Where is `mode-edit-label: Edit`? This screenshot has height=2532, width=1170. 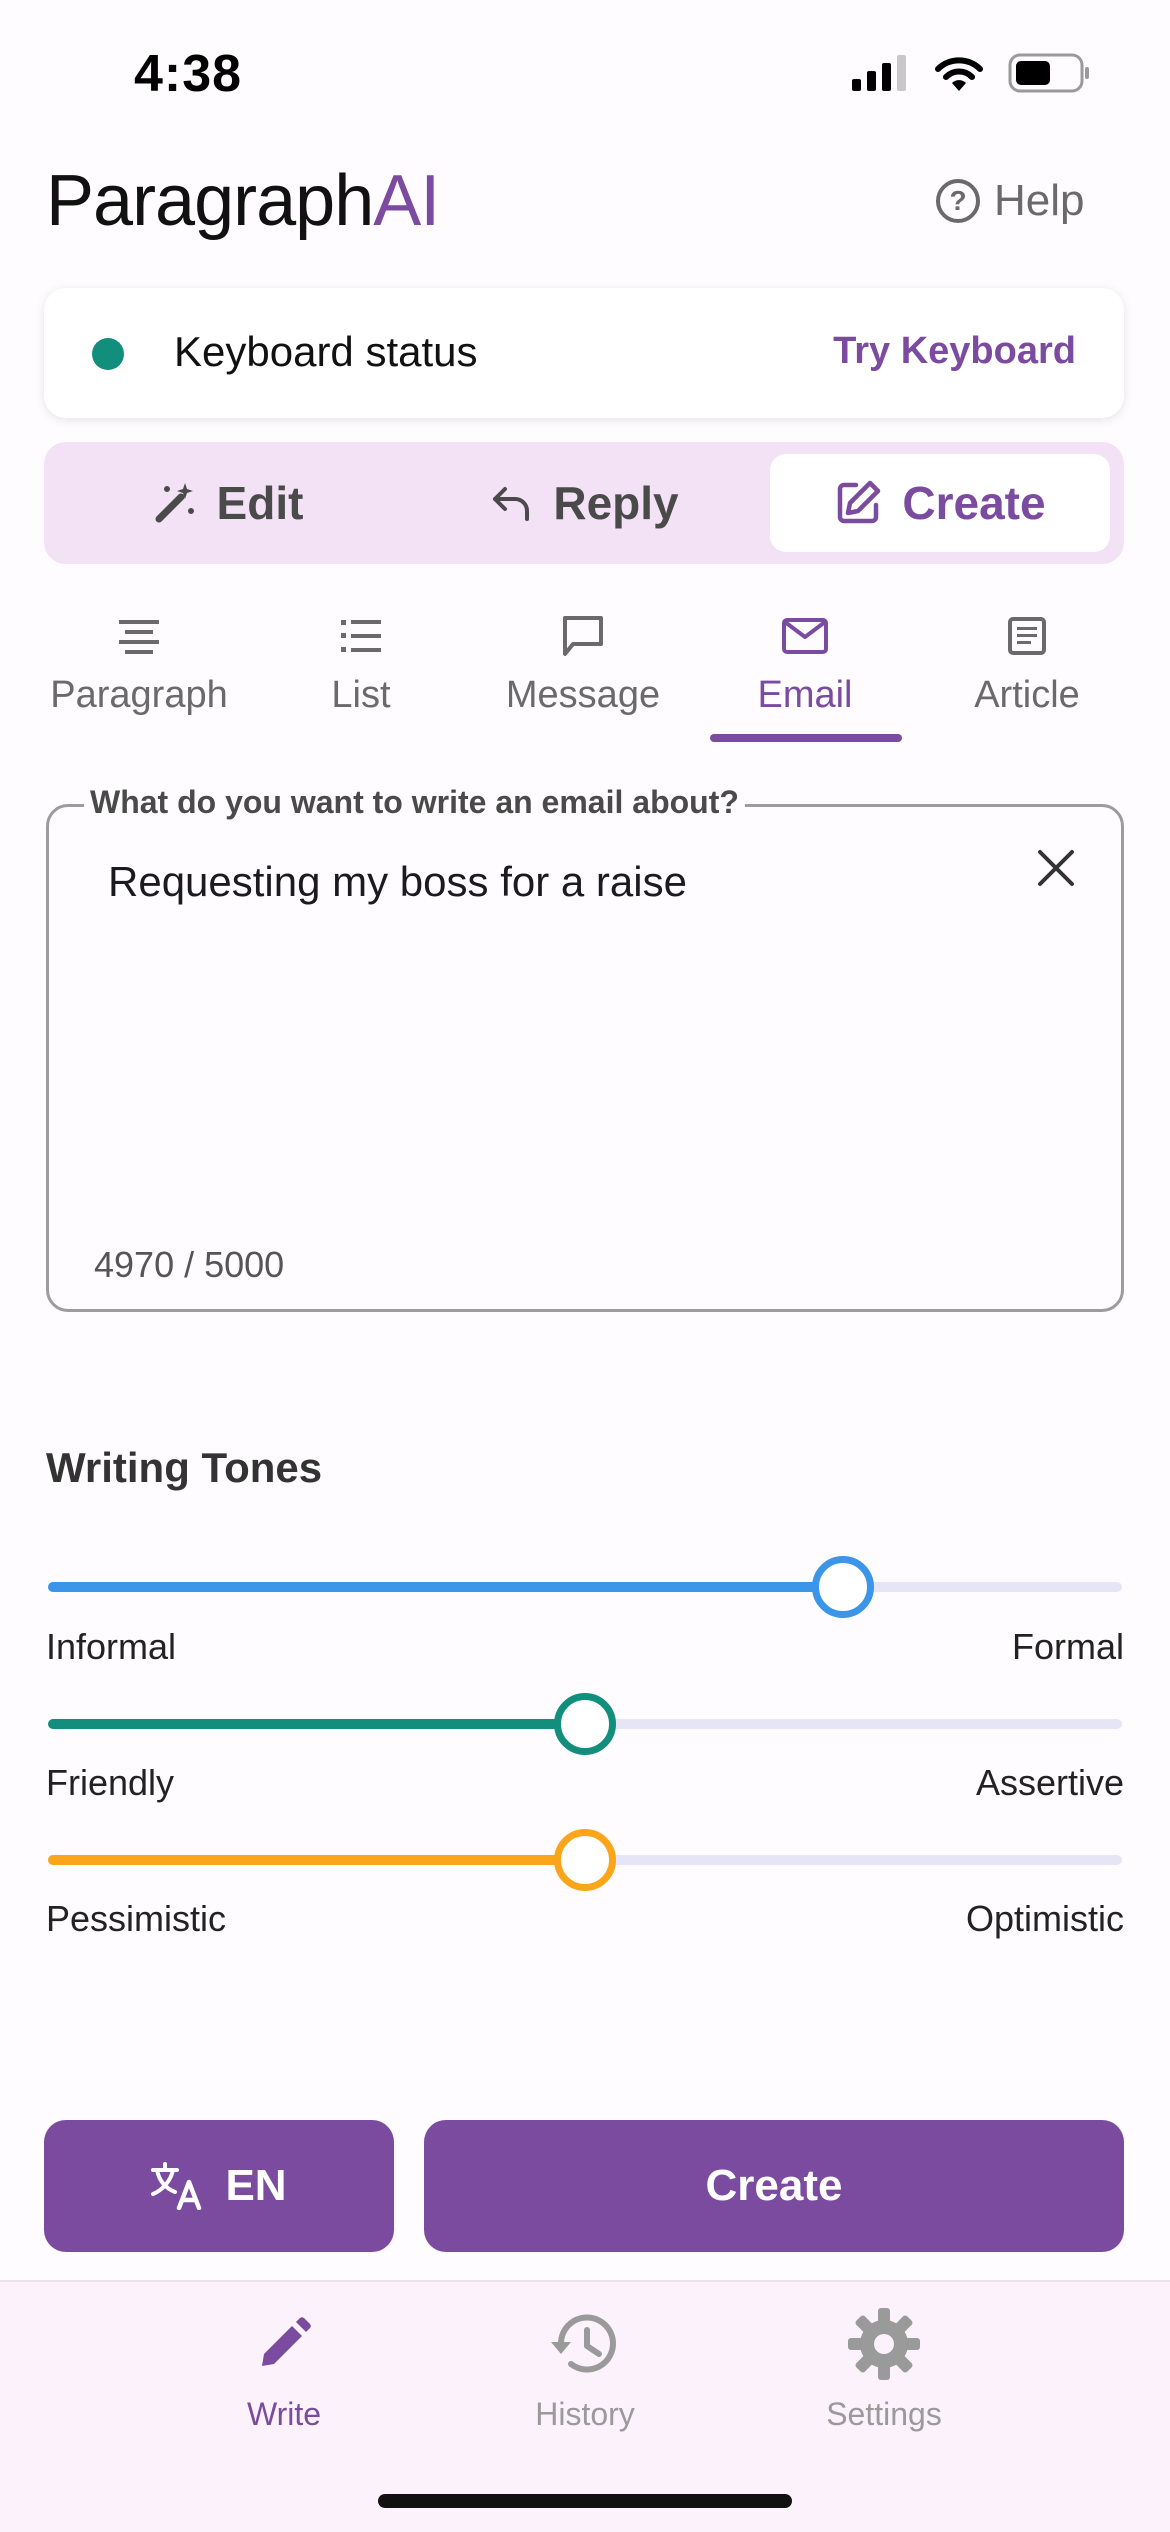
mode-edit-label: Edit is located at coordinates (260, 503).